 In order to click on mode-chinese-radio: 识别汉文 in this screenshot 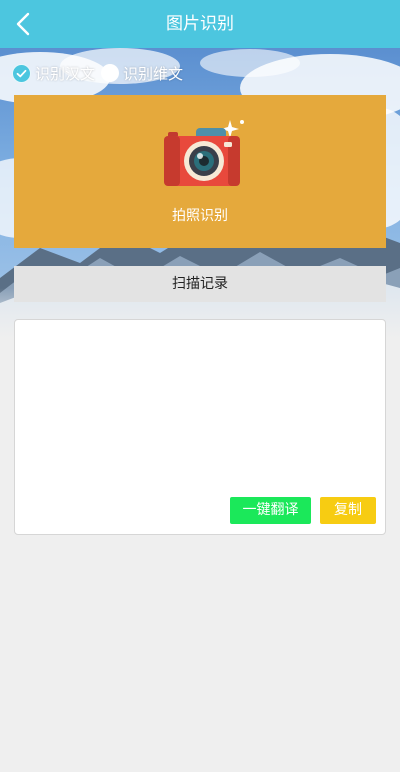, I will do `click(53, 73)`.